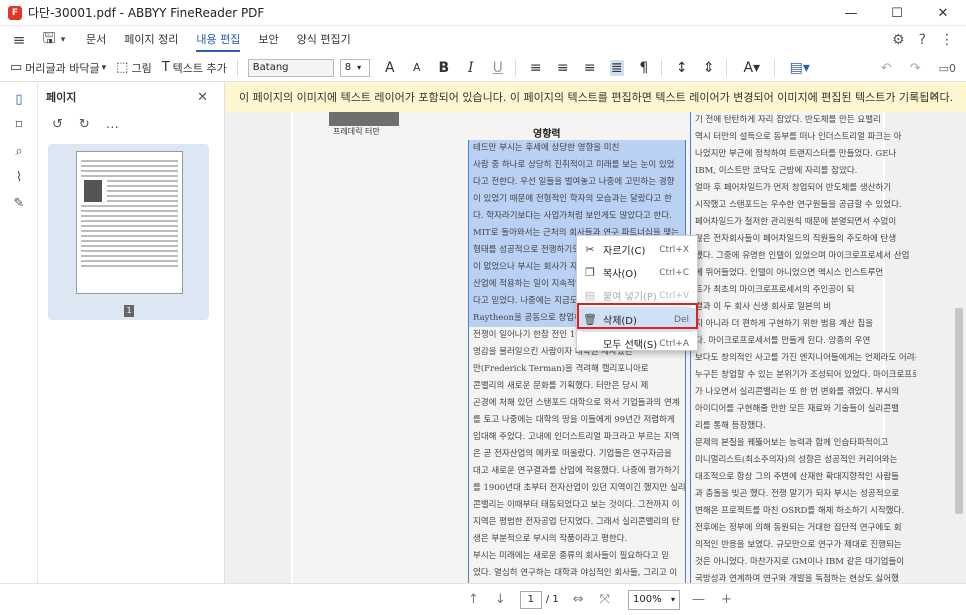 This screenshot has height=615, width=966. I want to click on search-icon: ⌕, so click(19, 151).